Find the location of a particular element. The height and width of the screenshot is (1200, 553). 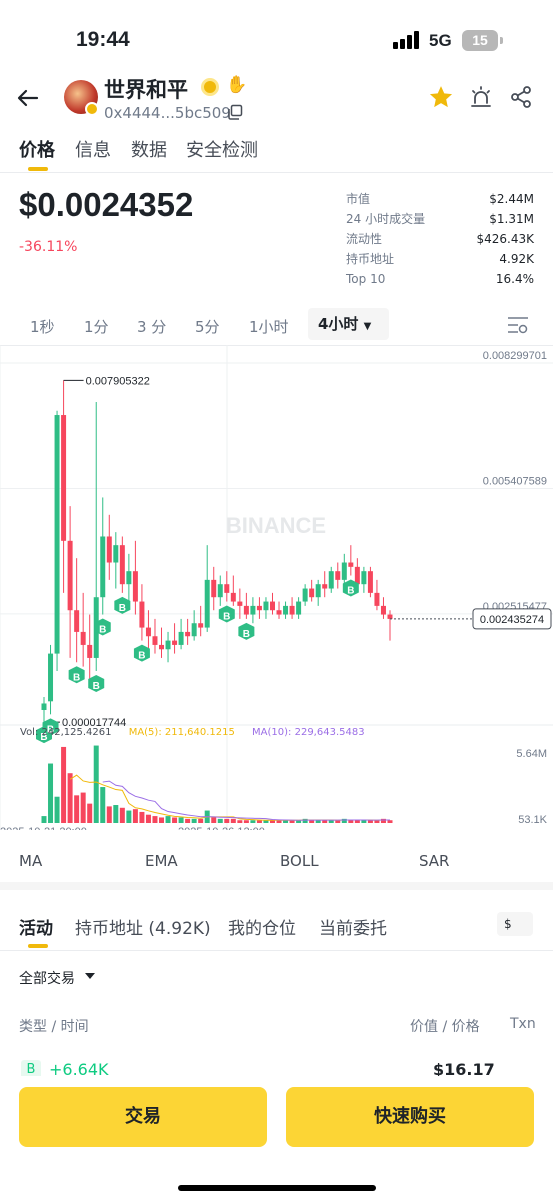

interval-5m: 5分 is located at coordinates (207, 326).